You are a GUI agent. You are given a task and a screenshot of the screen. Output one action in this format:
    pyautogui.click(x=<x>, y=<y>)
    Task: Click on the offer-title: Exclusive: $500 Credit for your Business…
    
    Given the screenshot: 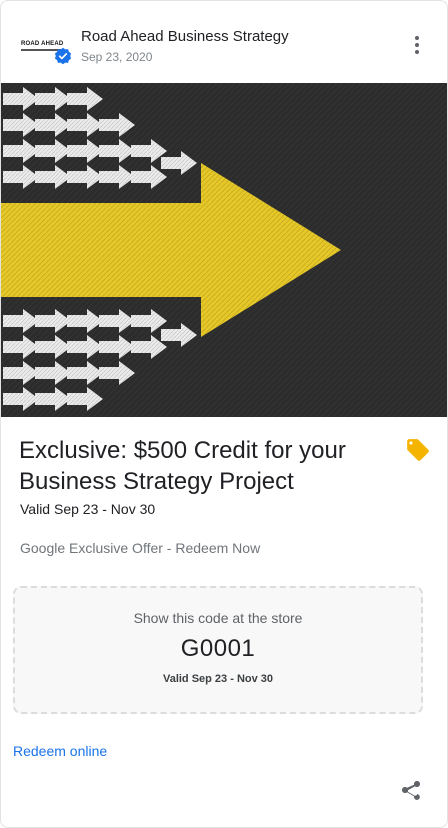 What is the action you would take?
    pyautogui.click(x=182, y=466)
    